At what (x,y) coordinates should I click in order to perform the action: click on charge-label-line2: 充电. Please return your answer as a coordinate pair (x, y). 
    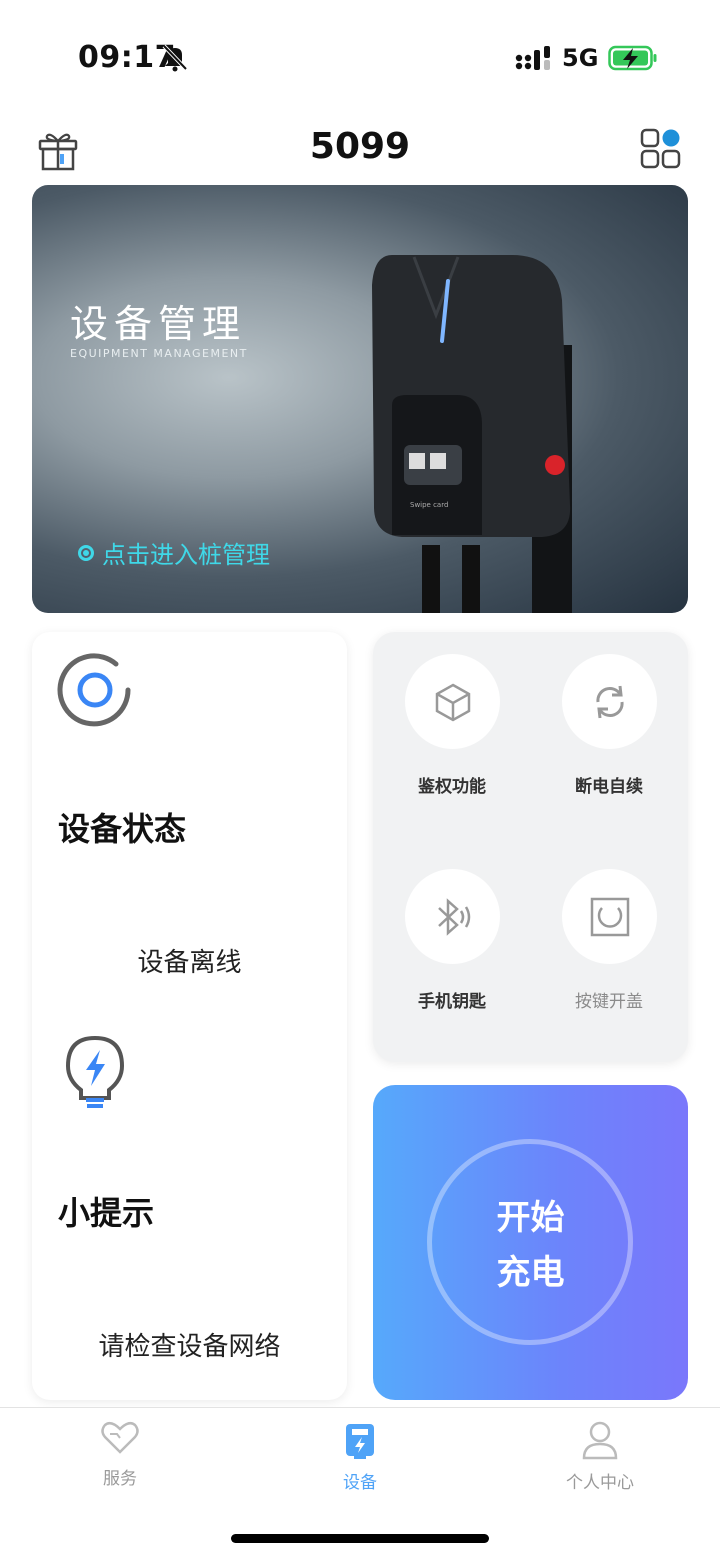
    Looking at the image, I should click on (530, 1273).